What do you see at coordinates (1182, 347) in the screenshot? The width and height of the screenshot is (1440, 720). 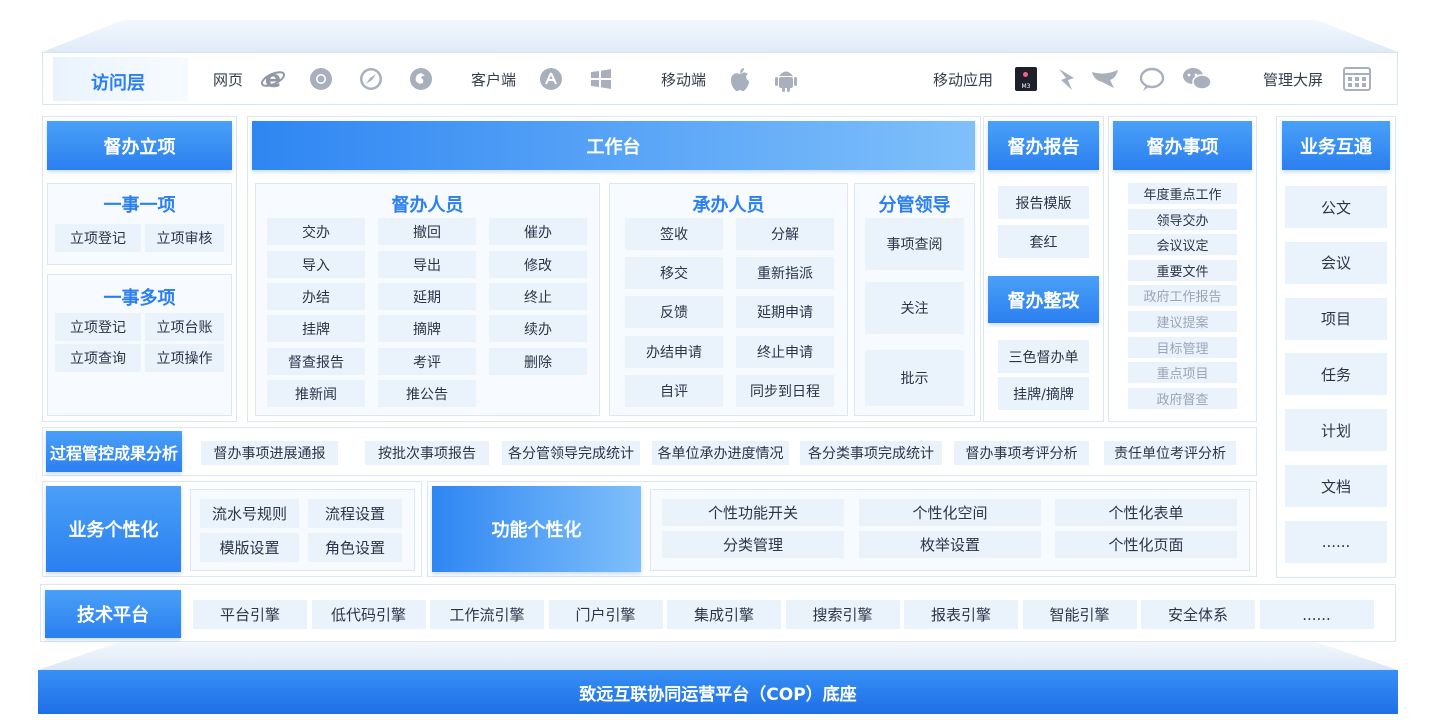 I see `matter-item: 目标管理` at bounding box center [1182, 347].